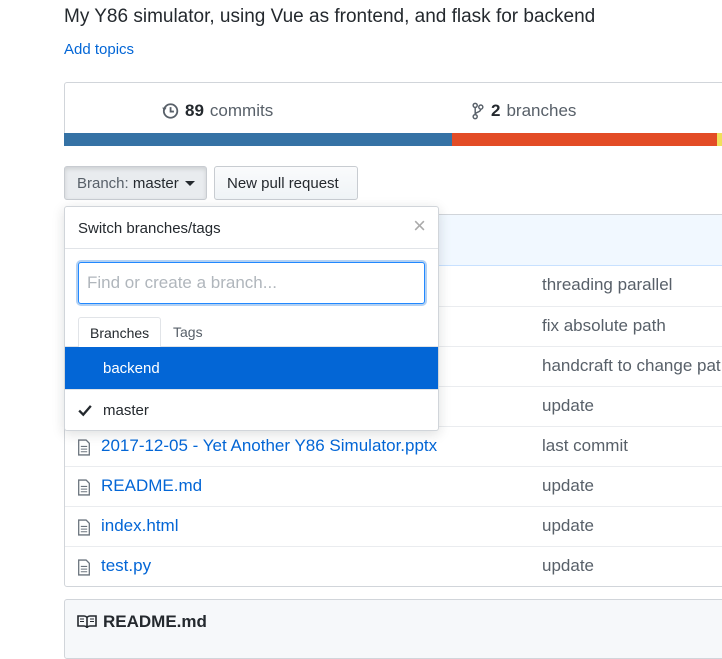 The image size is (722, 659). Describe the element at coordinates (155, 183) in the screenshot. I see `current-branch: master` at that location.